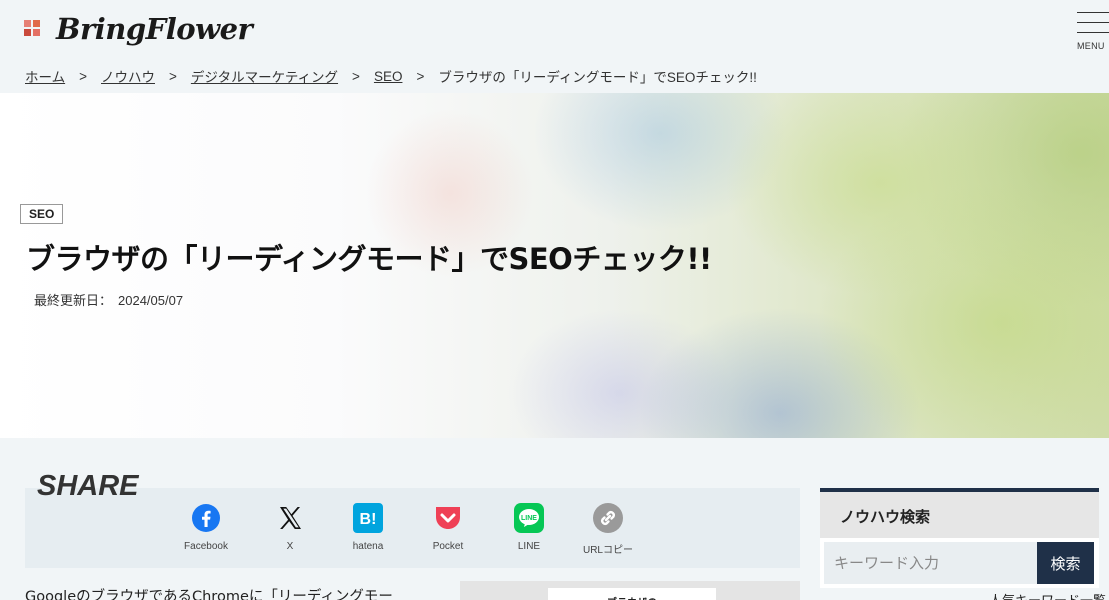 The height and width of the screenshot is (600, 1109). Describe the element at coordinates (1065, 563) in the screenshot. I see `search-button: 検索` at that location.